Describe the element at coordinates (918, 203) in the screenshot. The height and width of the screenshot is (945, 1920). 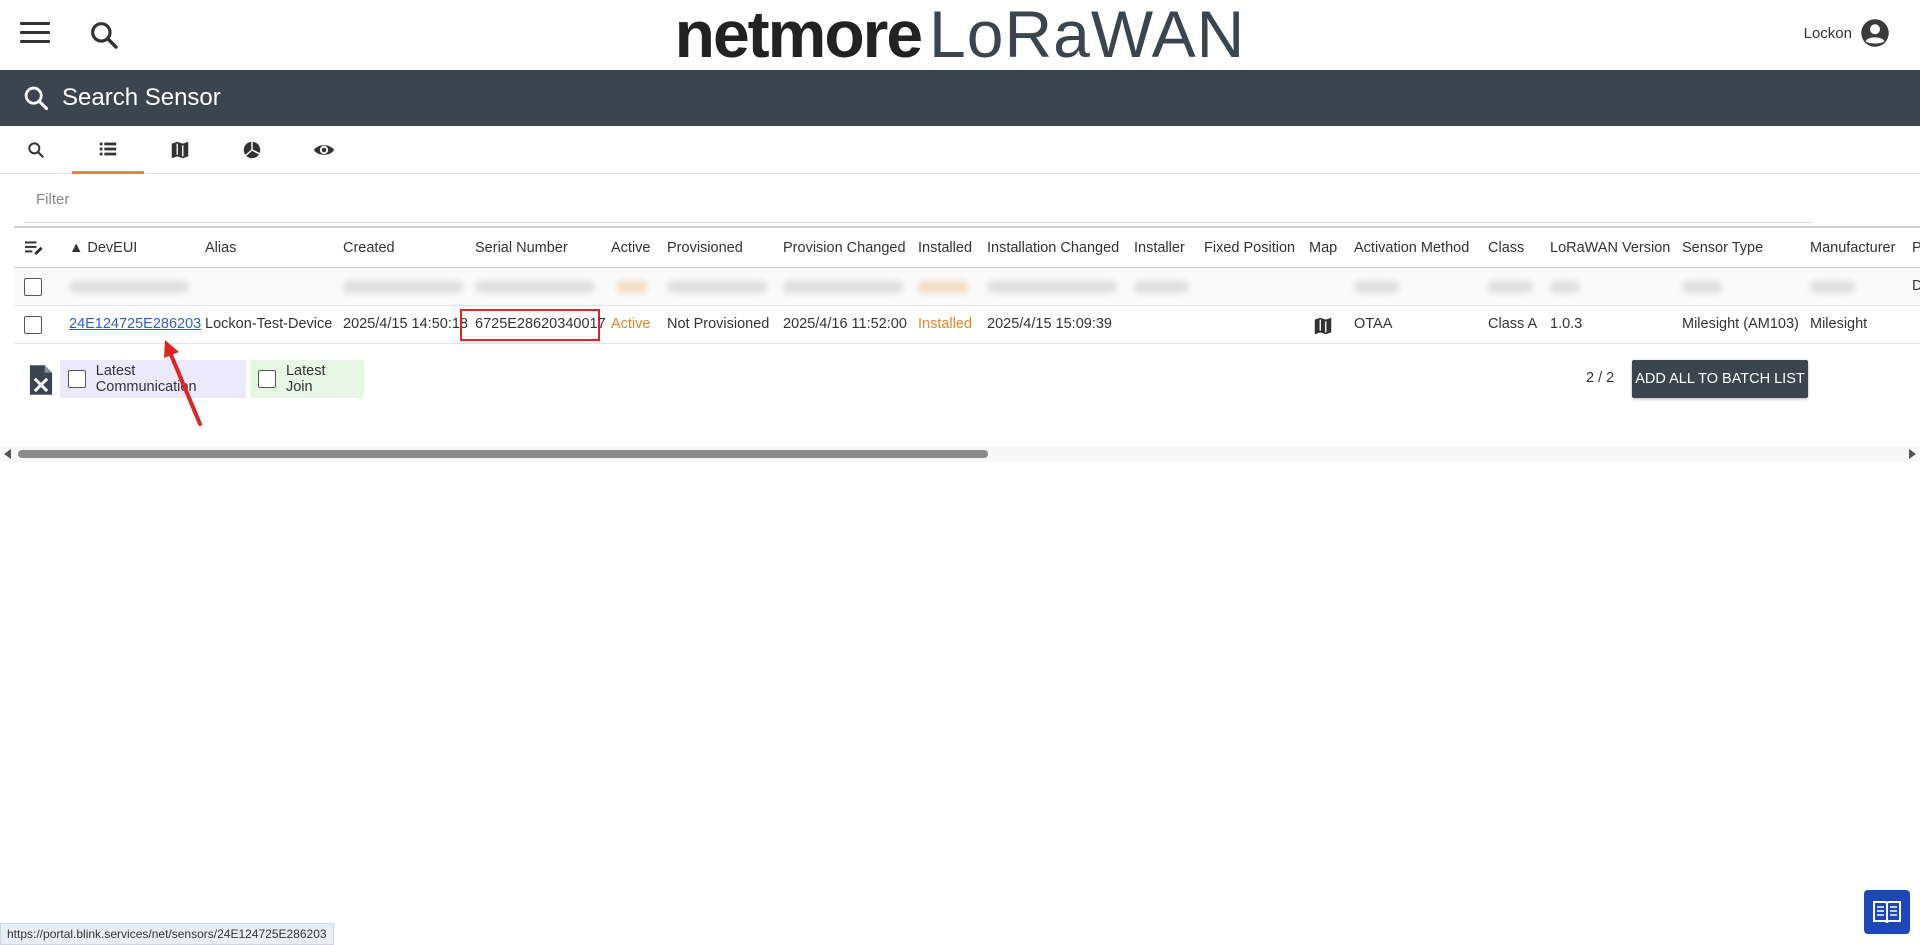
I see `filter-input: Filter` at that location.